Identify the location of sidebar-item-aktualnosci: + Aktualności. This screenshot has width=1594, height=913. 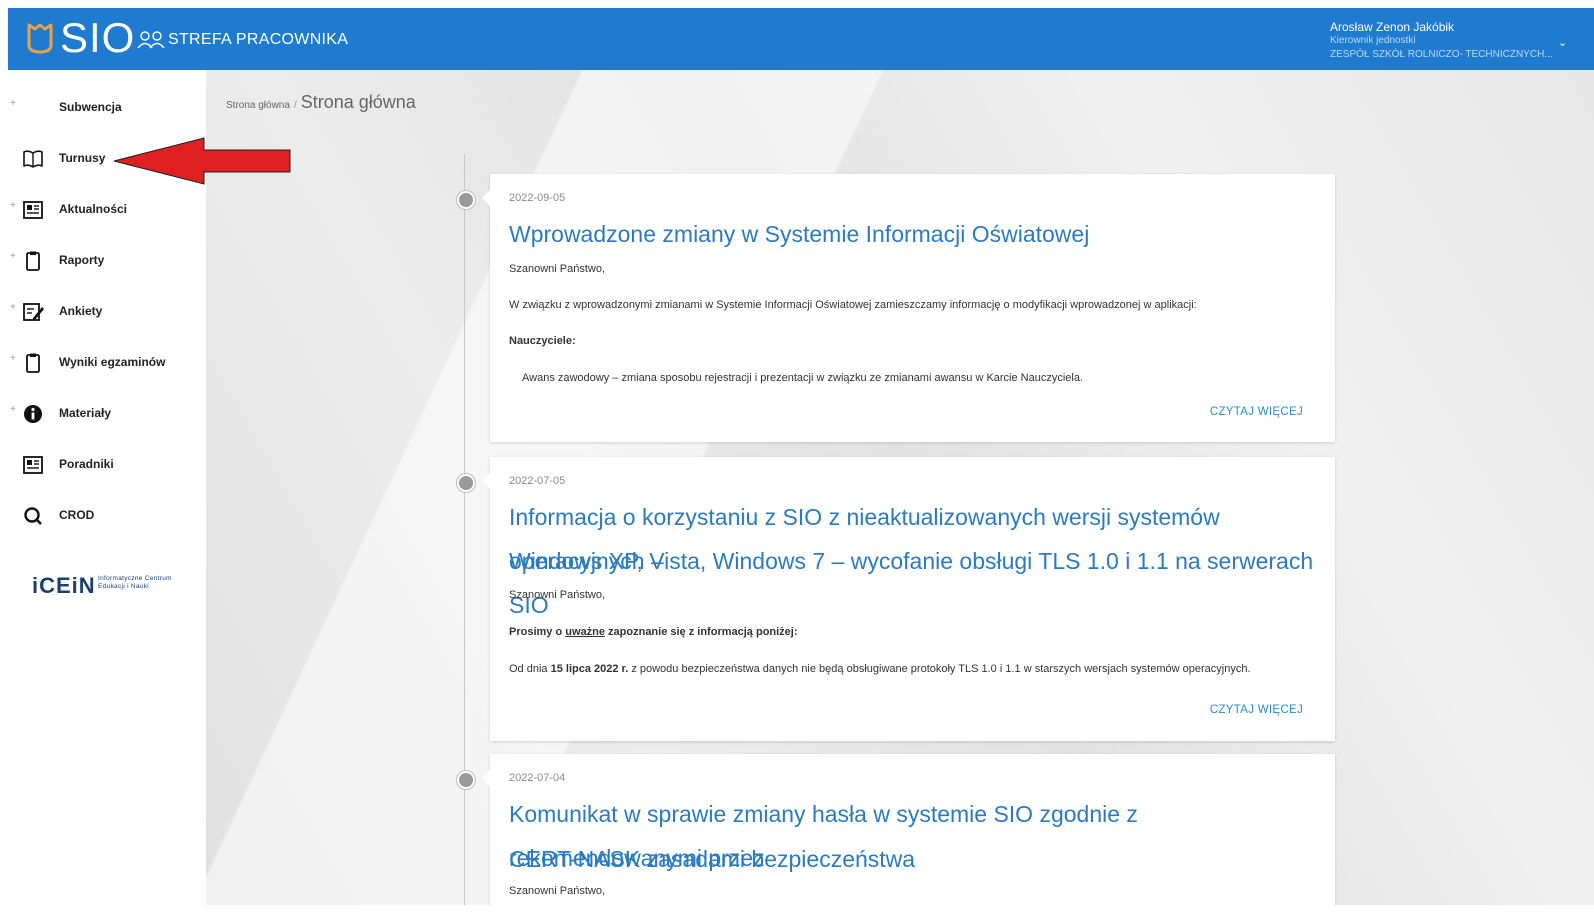
(107, 209).